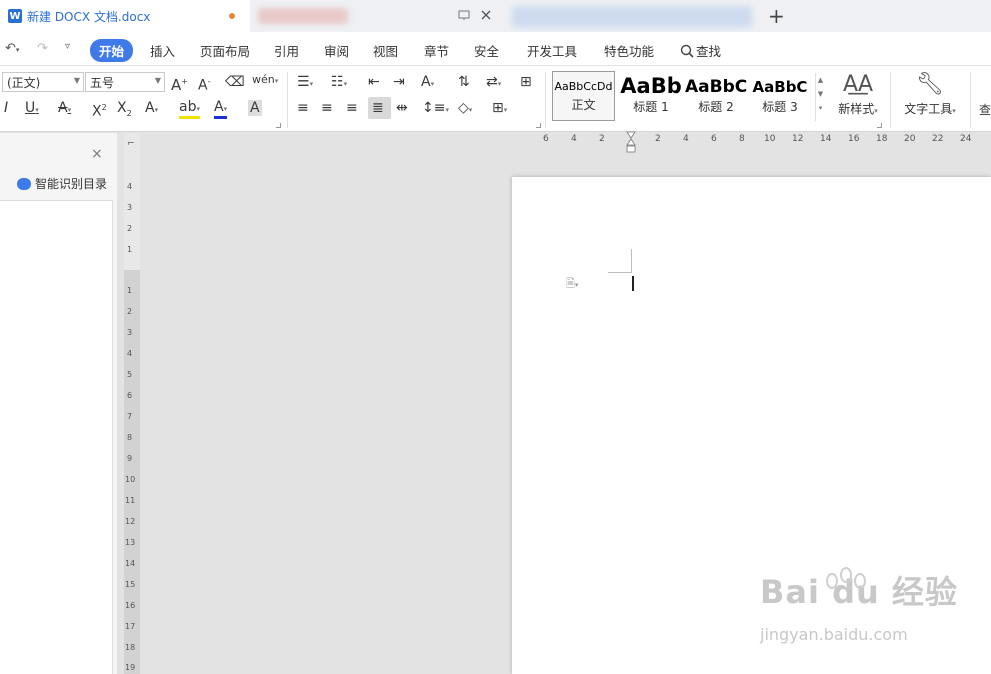  Describe the element at coordinates (930, 84) in the screenshot. I see `wrench-icon: 🔧︎` at that location.